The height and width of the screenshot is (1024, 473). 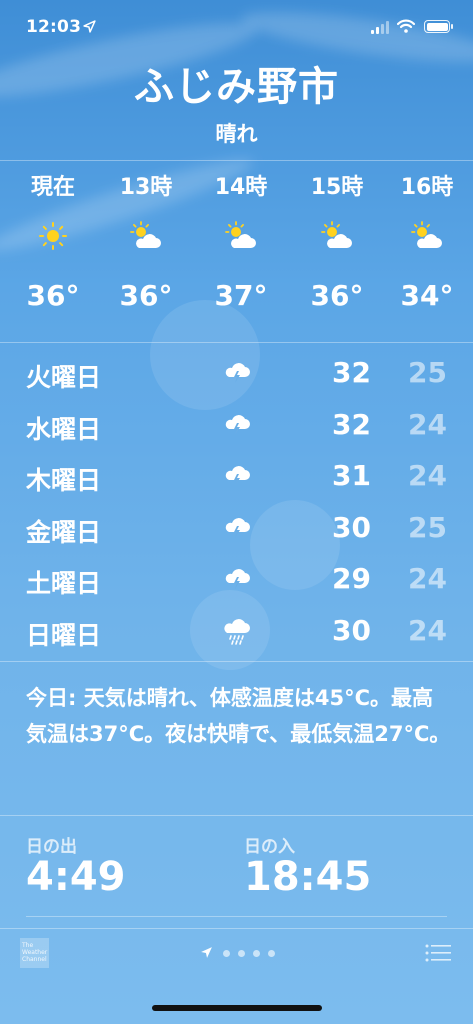 I want to click on sun-icon, so click(x=53, y=236).